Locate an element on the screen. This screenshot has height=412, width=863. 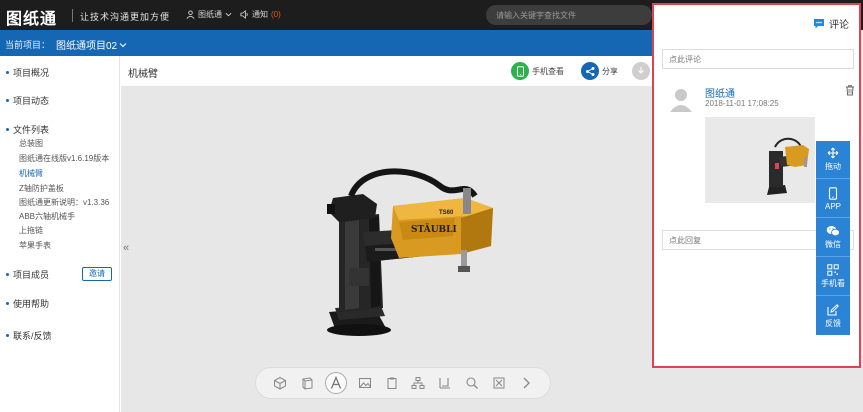
app-button: APP is located at coordinates (833, 199).